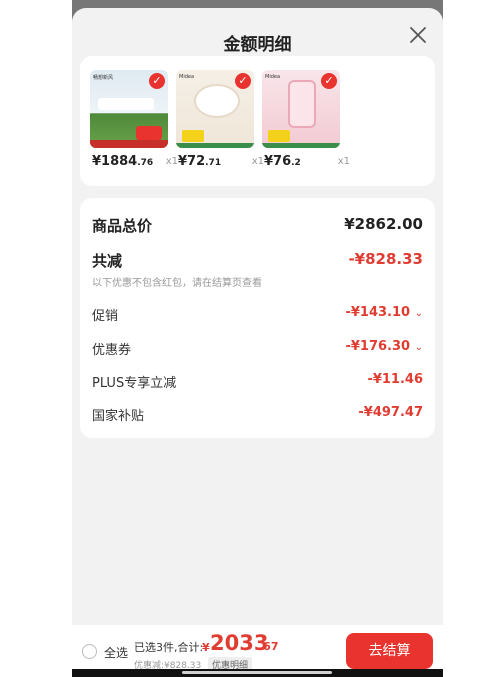 The height and width of the screenshot is (677, 500). What do you see at coordinates (103, 78) in the screenshot?
I see `product-image-tag: 畅想新风` at bounding box center [103, 78].